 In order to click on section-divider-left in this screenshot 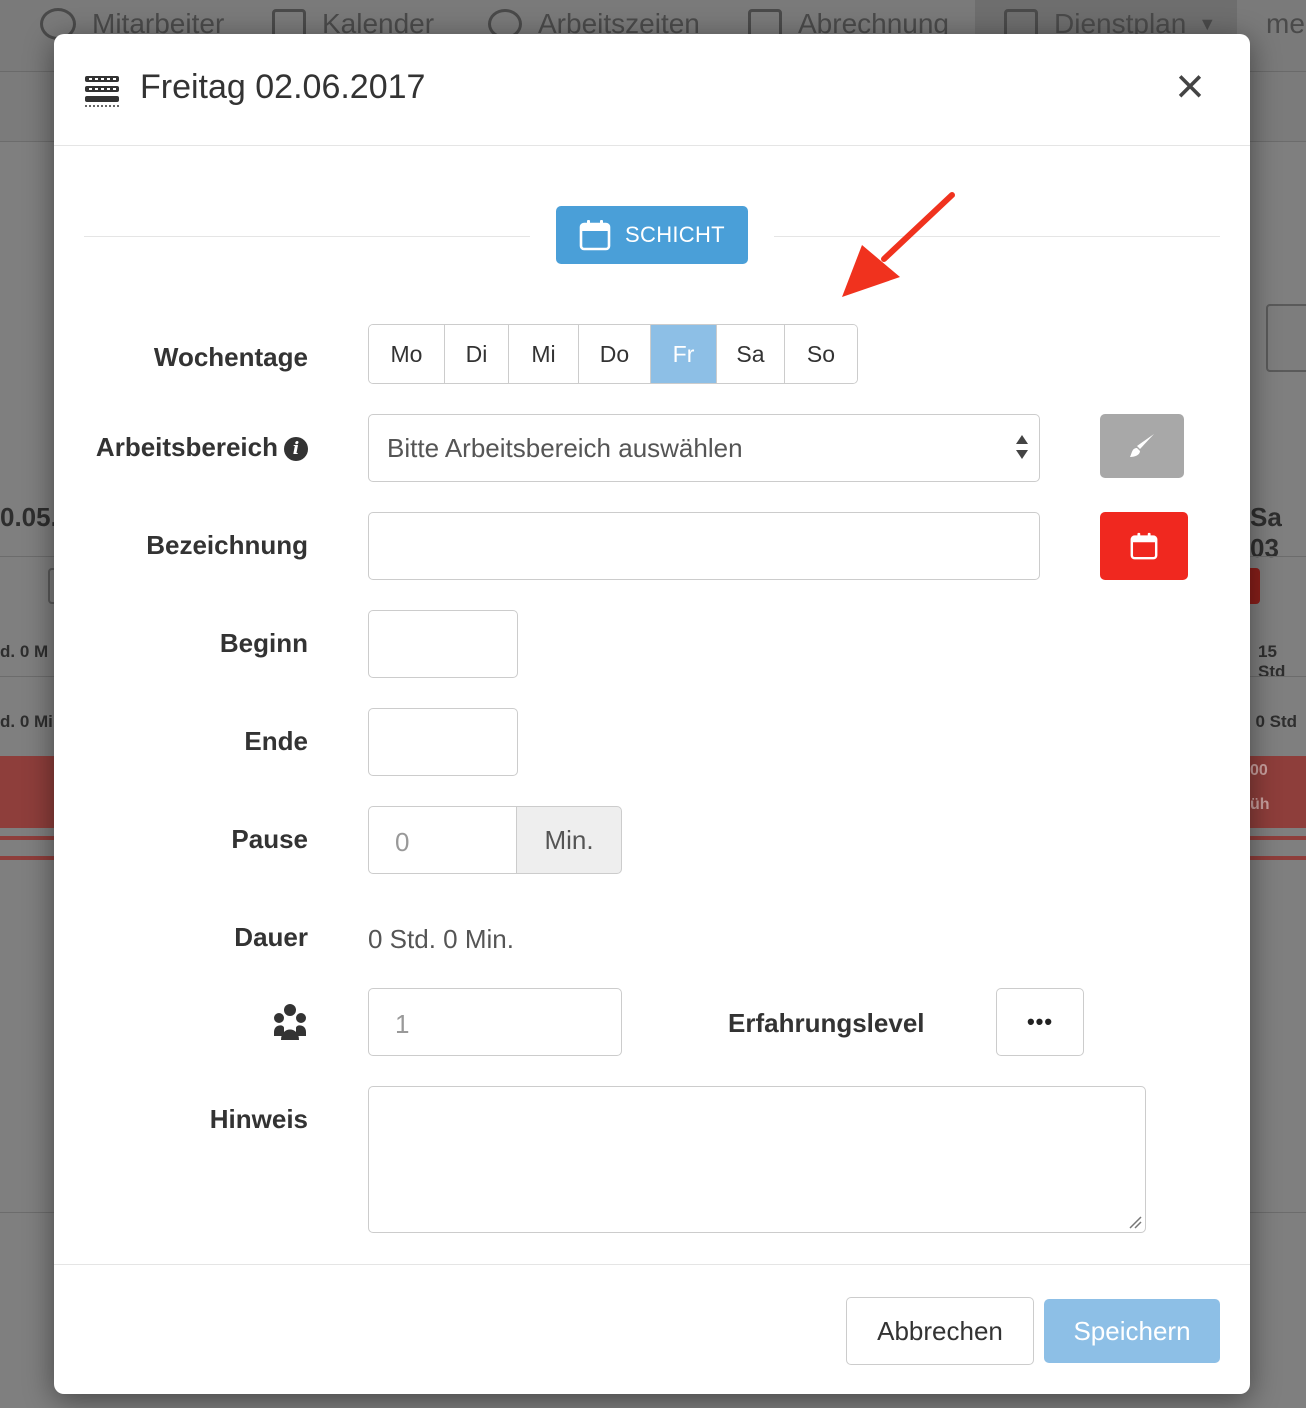, I will do `click(307, 236)`.